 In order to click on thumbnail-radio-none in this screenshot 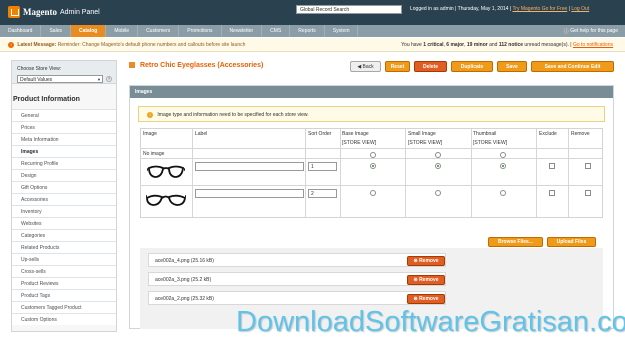, I will do `click(503, 155)`.